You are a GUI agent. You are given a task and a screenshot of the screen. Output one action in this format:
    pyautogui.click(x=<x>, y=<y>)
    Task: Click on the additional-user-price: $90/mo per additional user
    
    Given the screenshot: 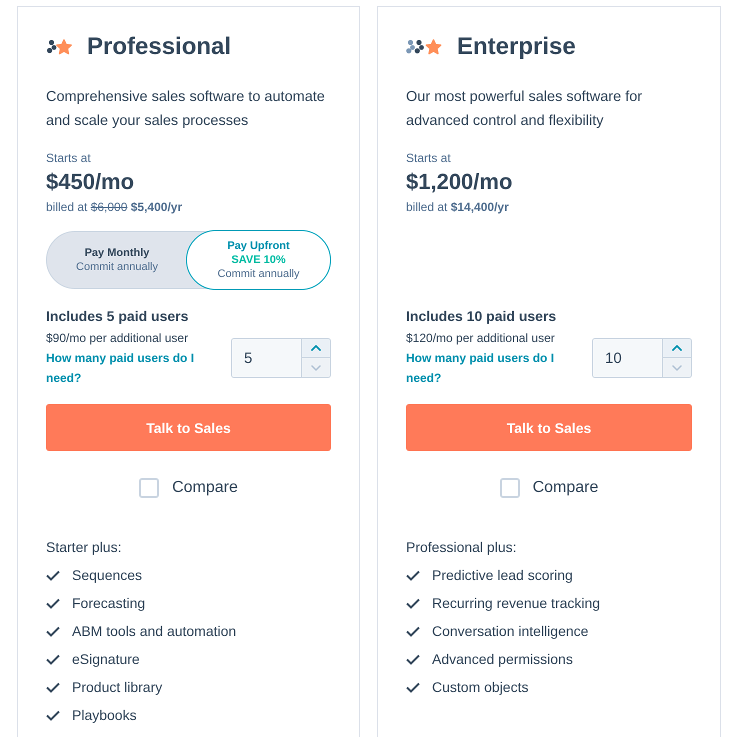 What is the action you would take?
    pyautogui.click(x=118, y=338)
    